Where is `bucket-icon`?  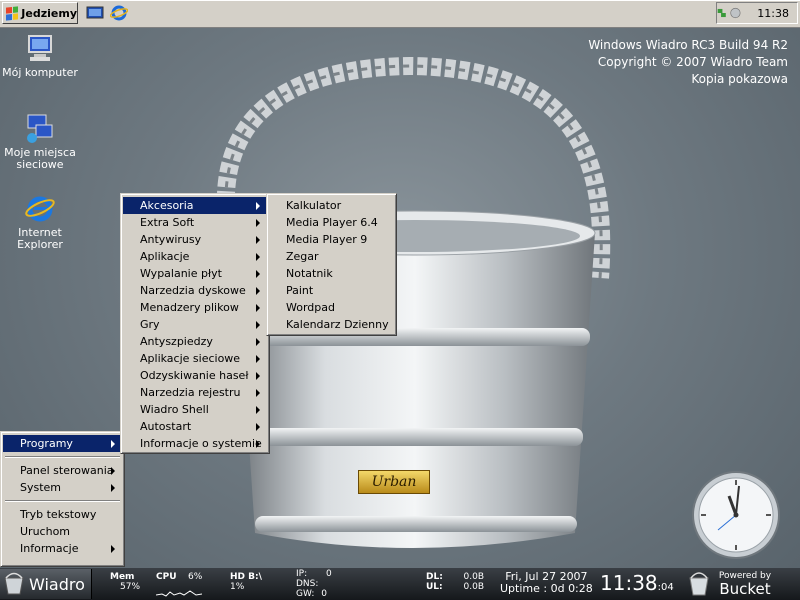 bucket-icon is located at coordinates (14, 583).